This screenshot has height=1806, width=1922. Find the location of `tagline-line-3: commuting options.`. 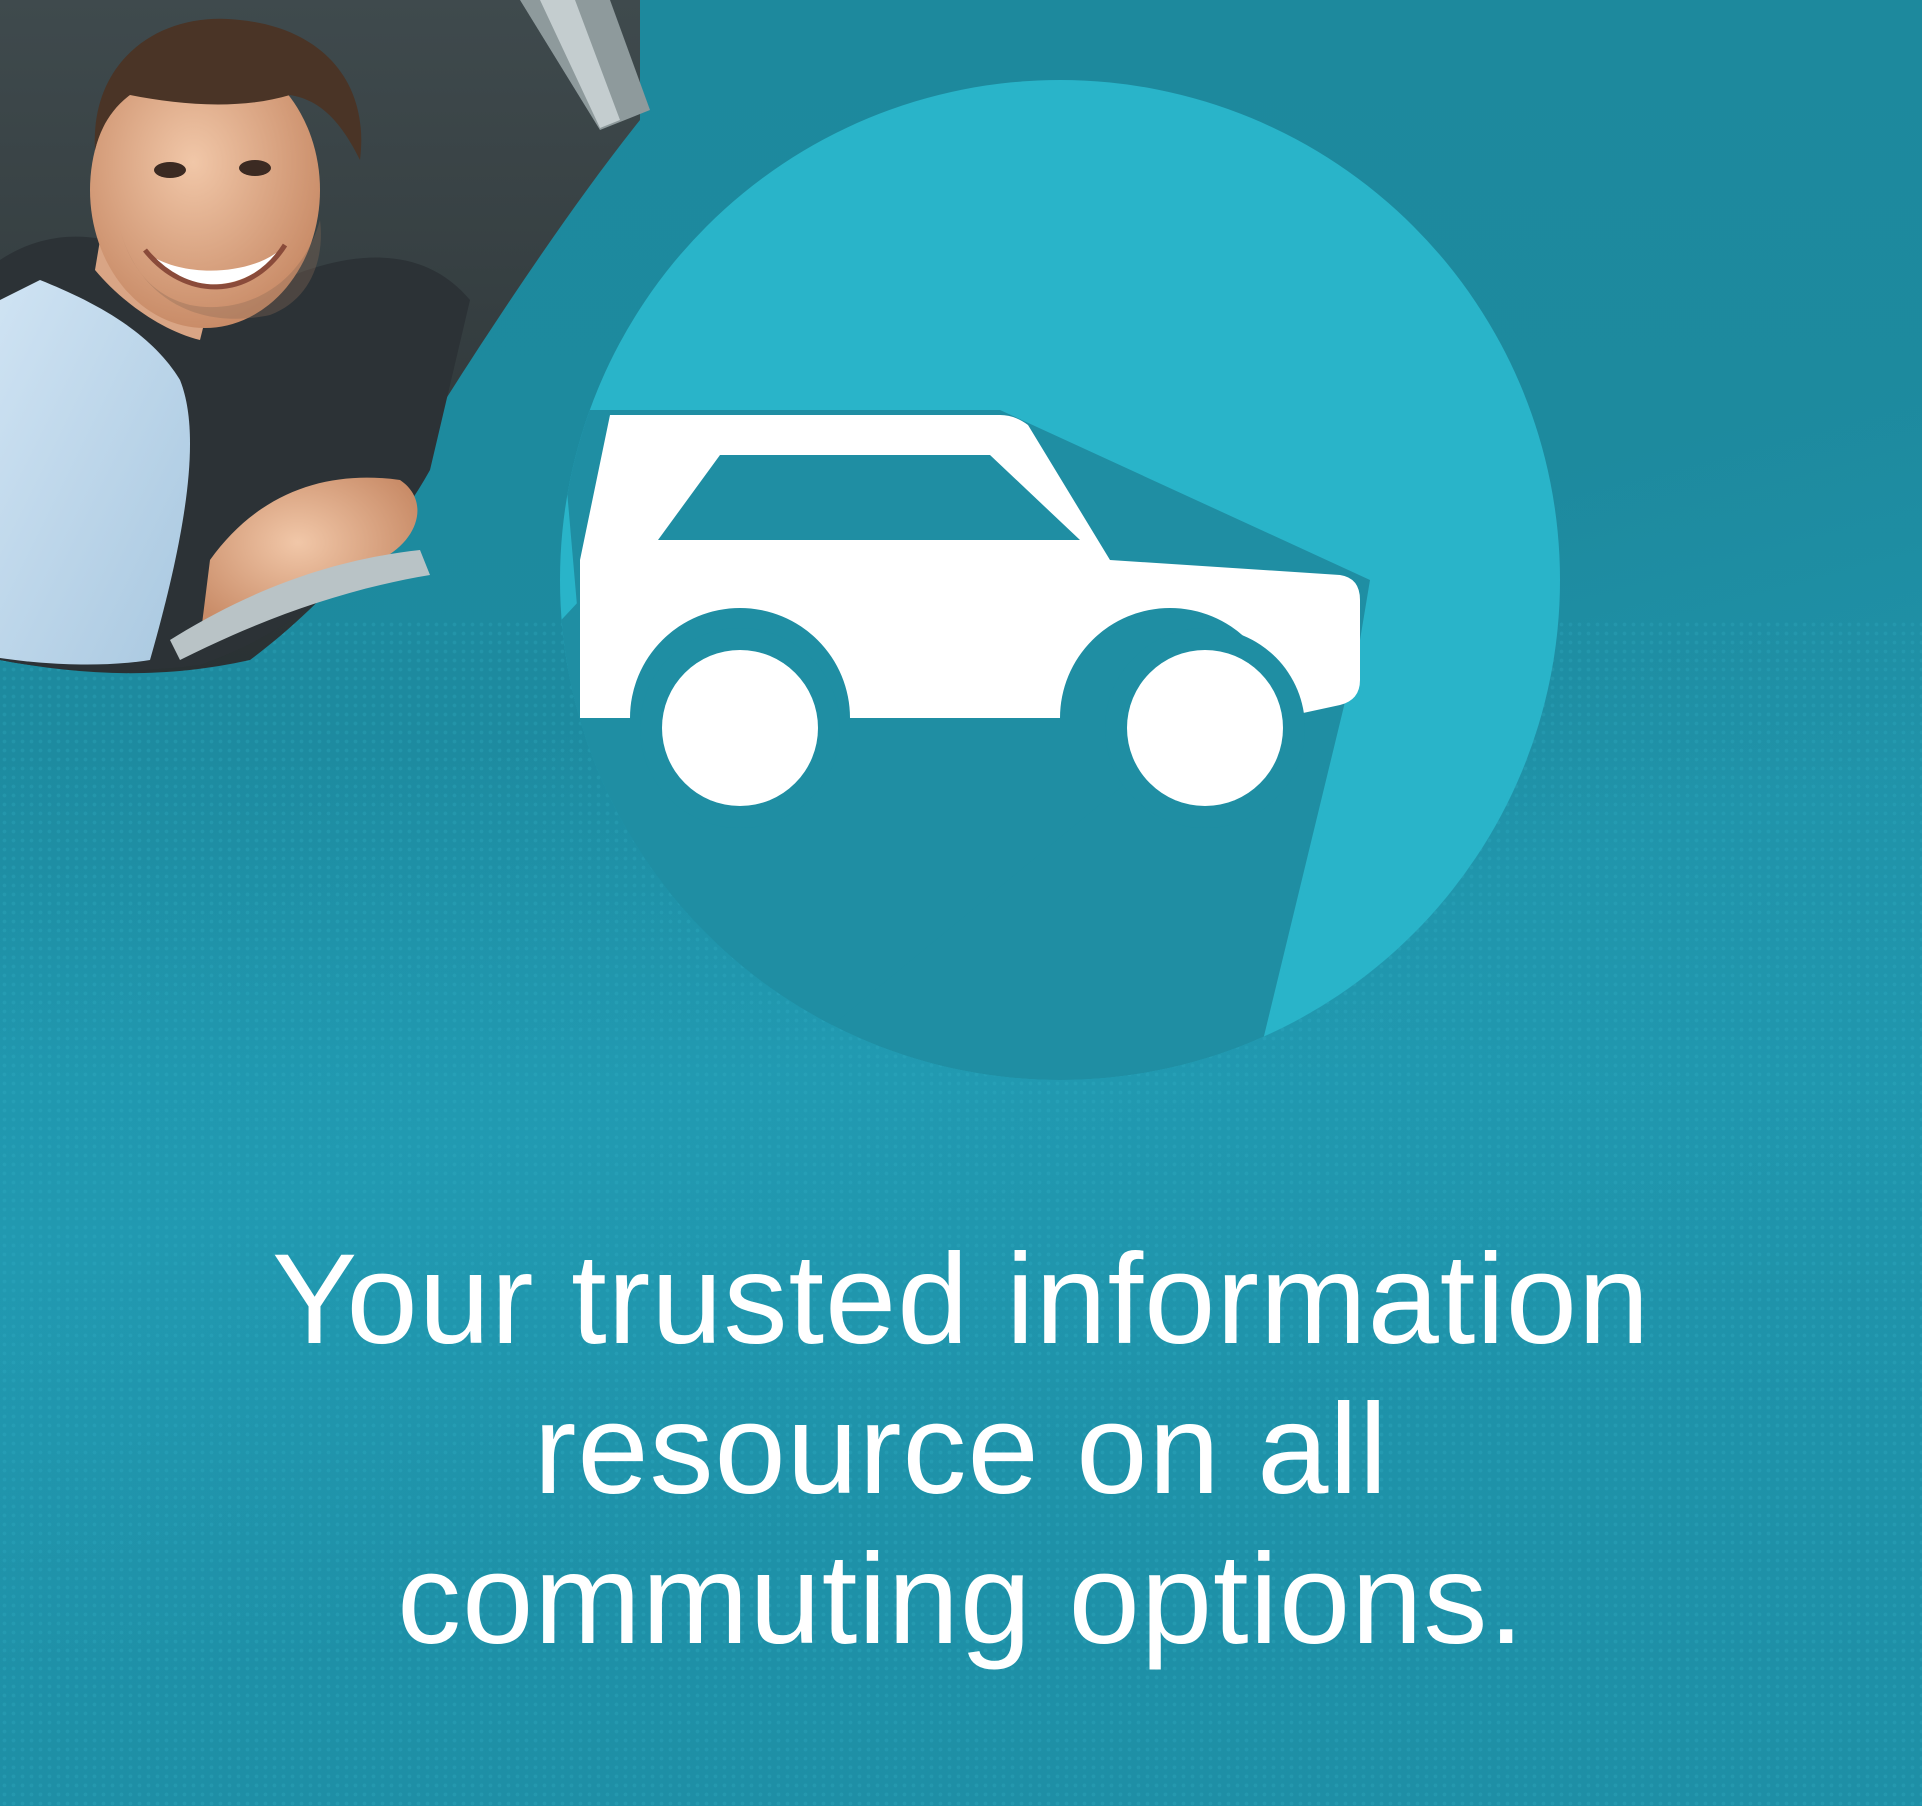

tagline-line-3: commuting options. is located at coordinates (961, 1599).